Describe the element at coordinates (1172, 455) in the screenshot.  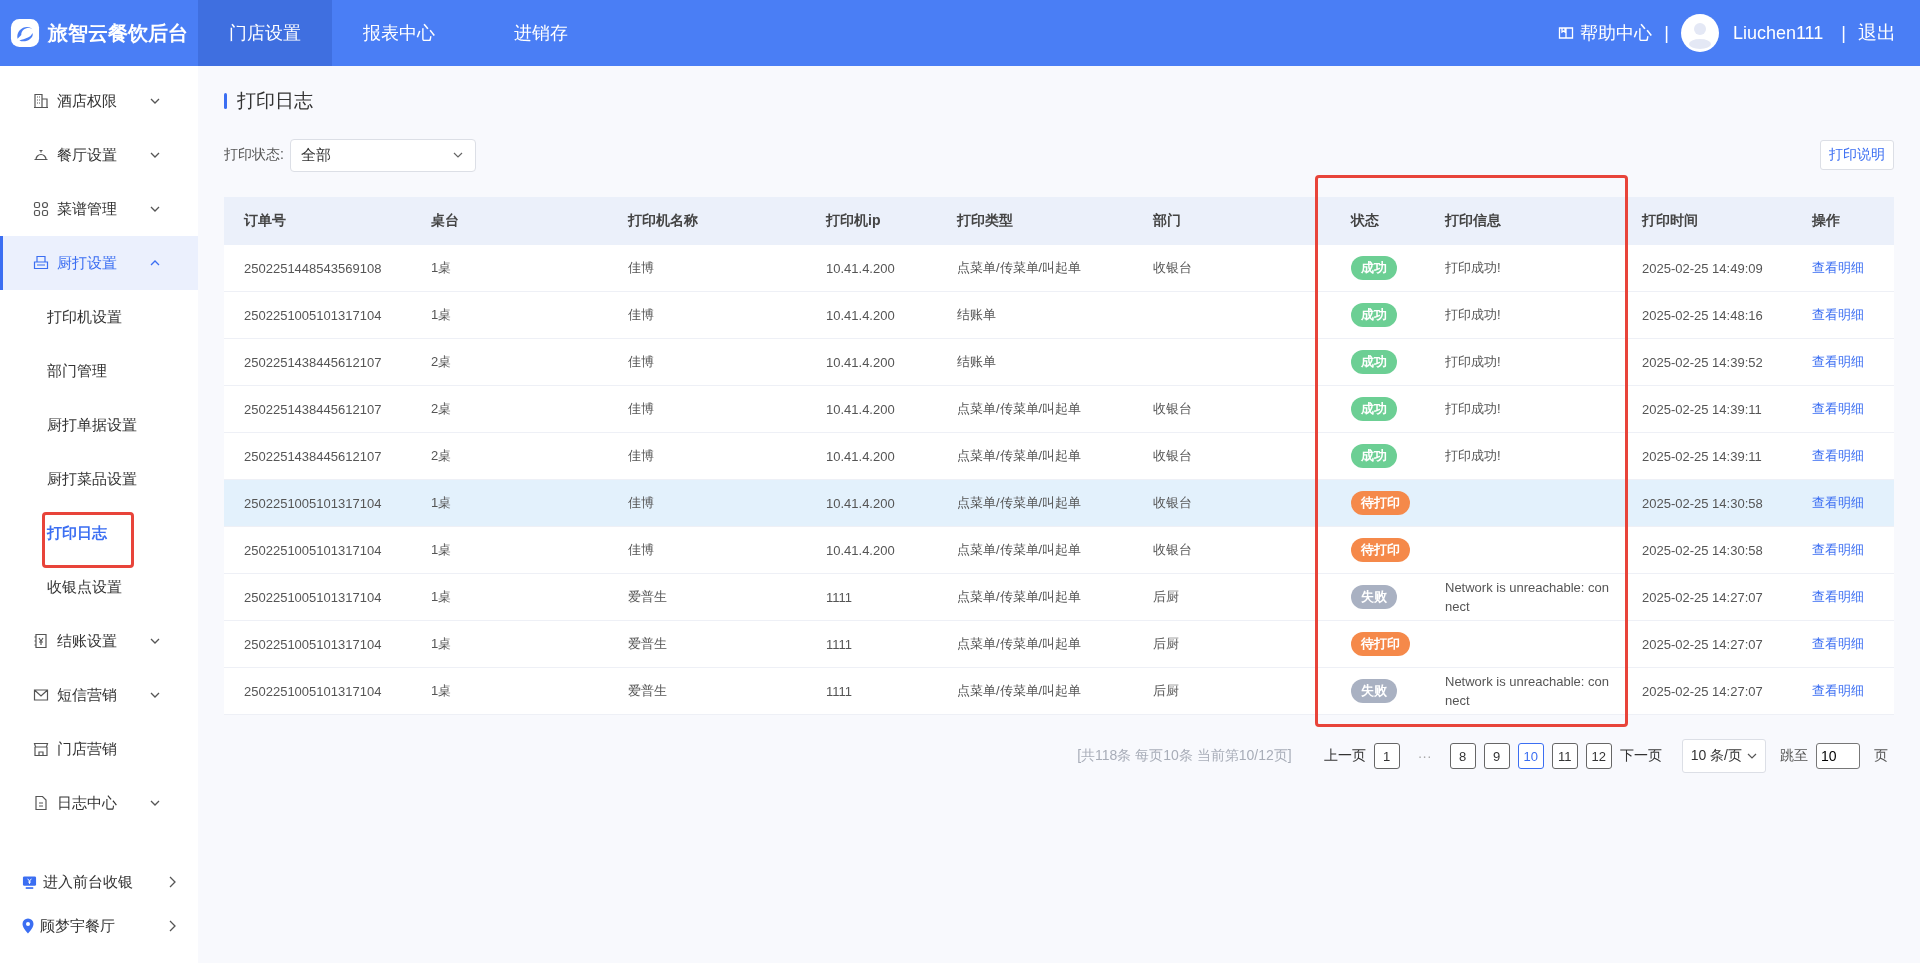
I see `department: 收银台` at that location.